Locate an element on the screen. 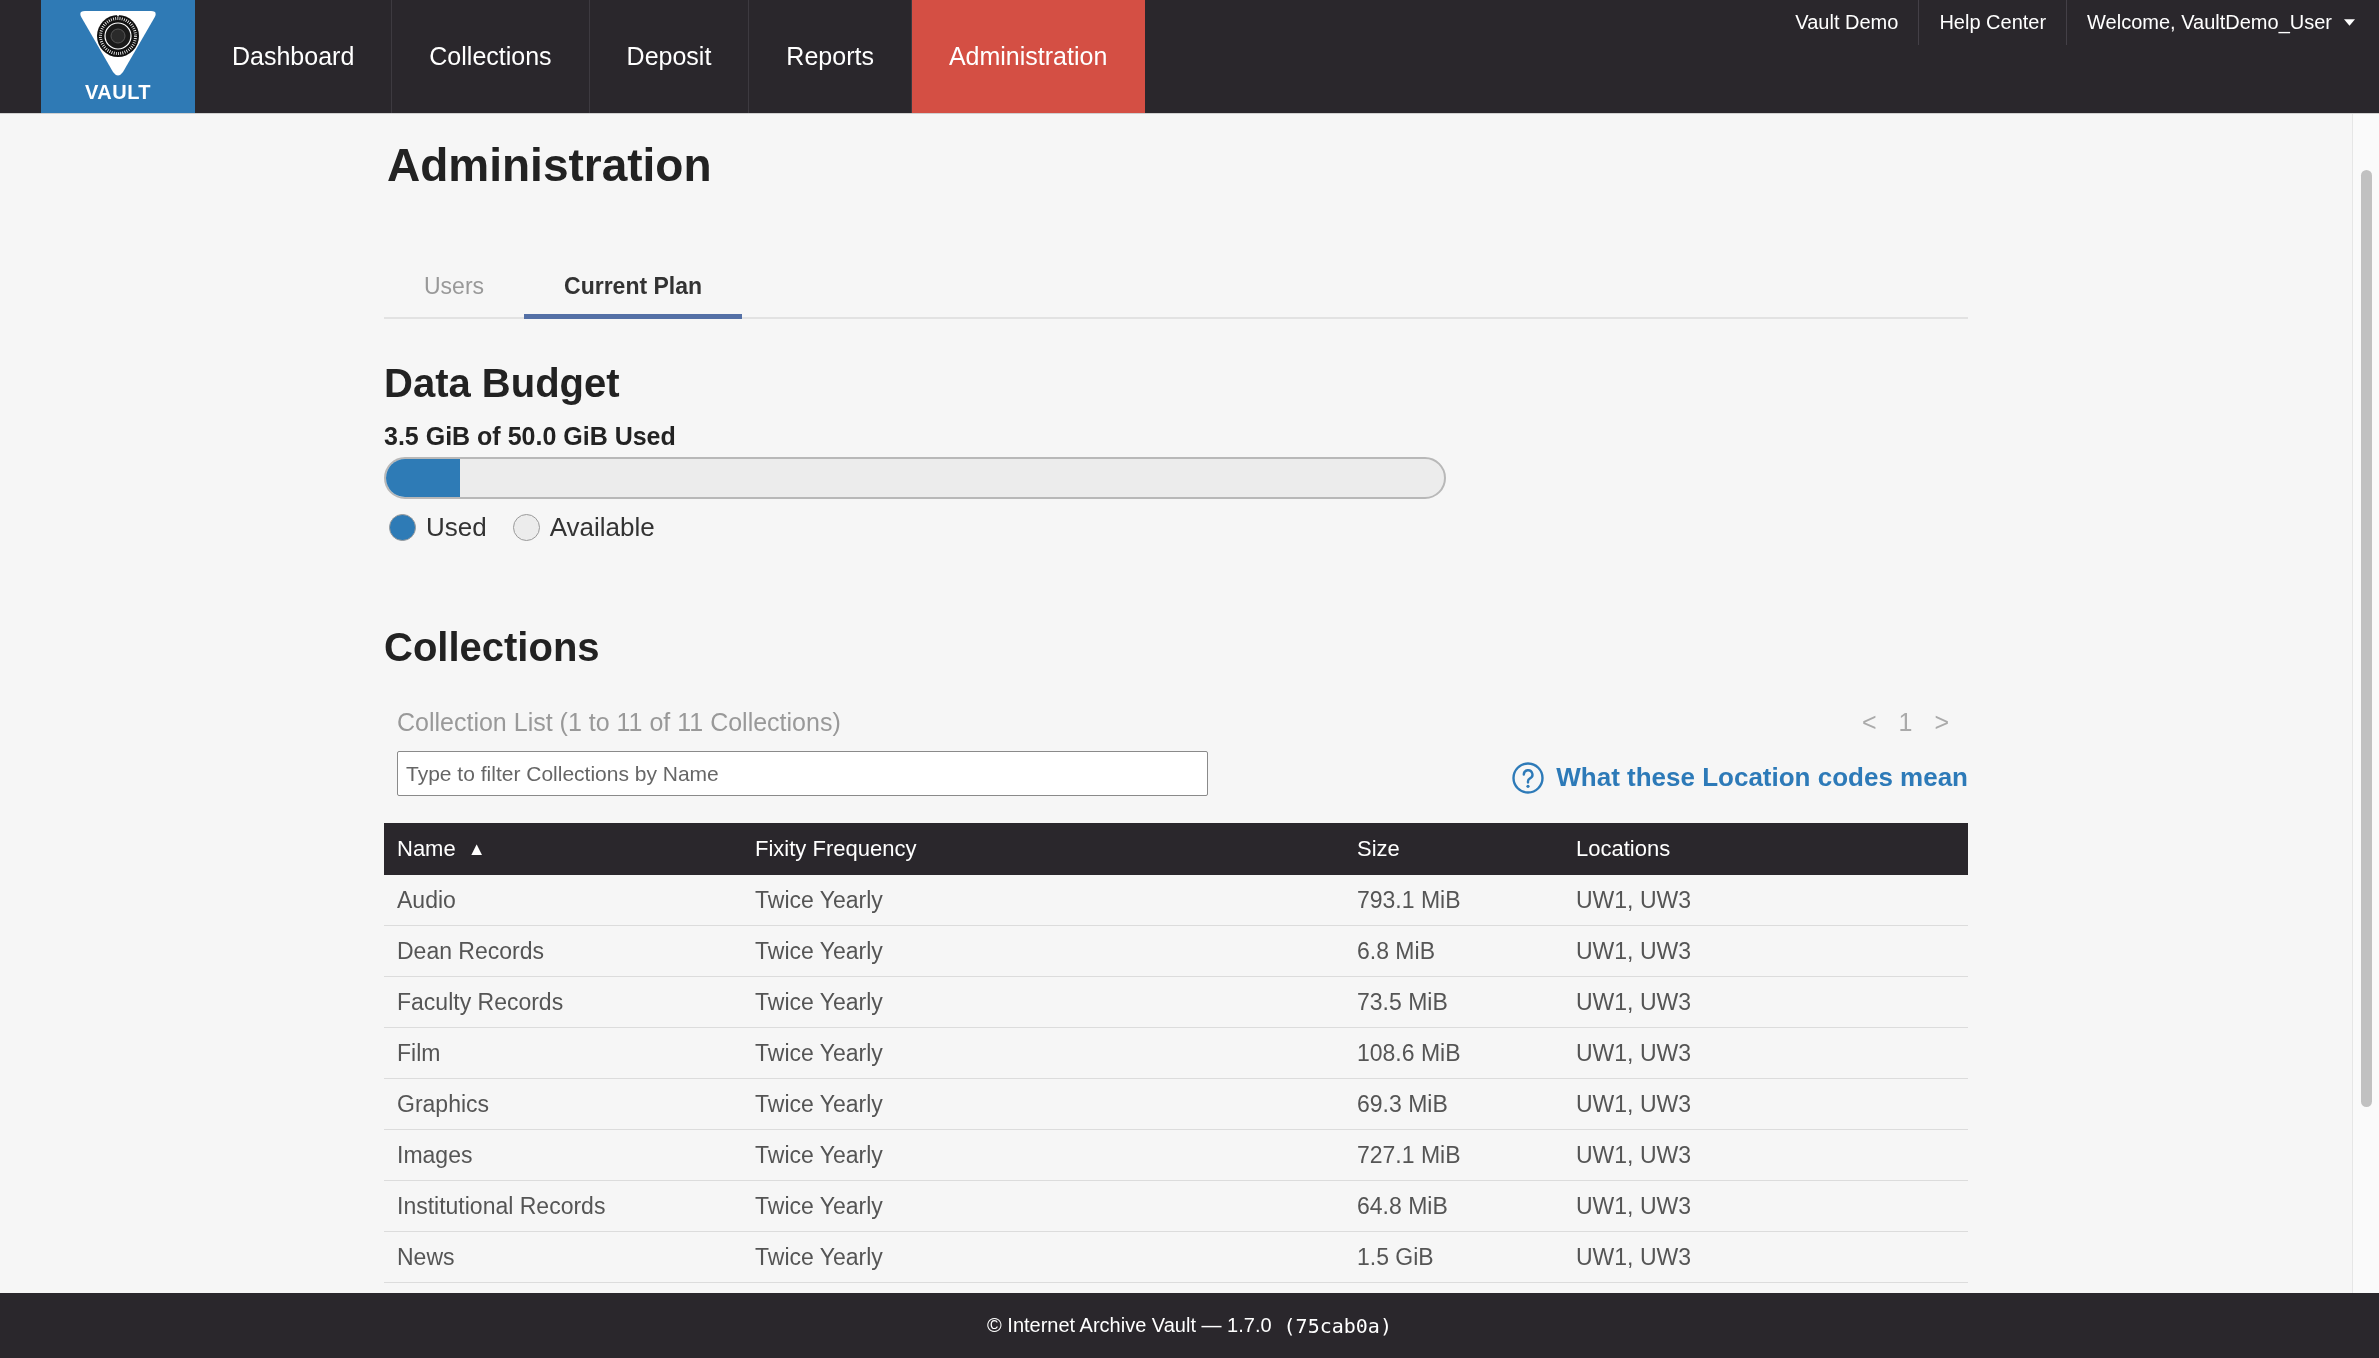 The height and width of the screenshot is (1358, 2379). help-icon is located at coordinates (1528, 777).